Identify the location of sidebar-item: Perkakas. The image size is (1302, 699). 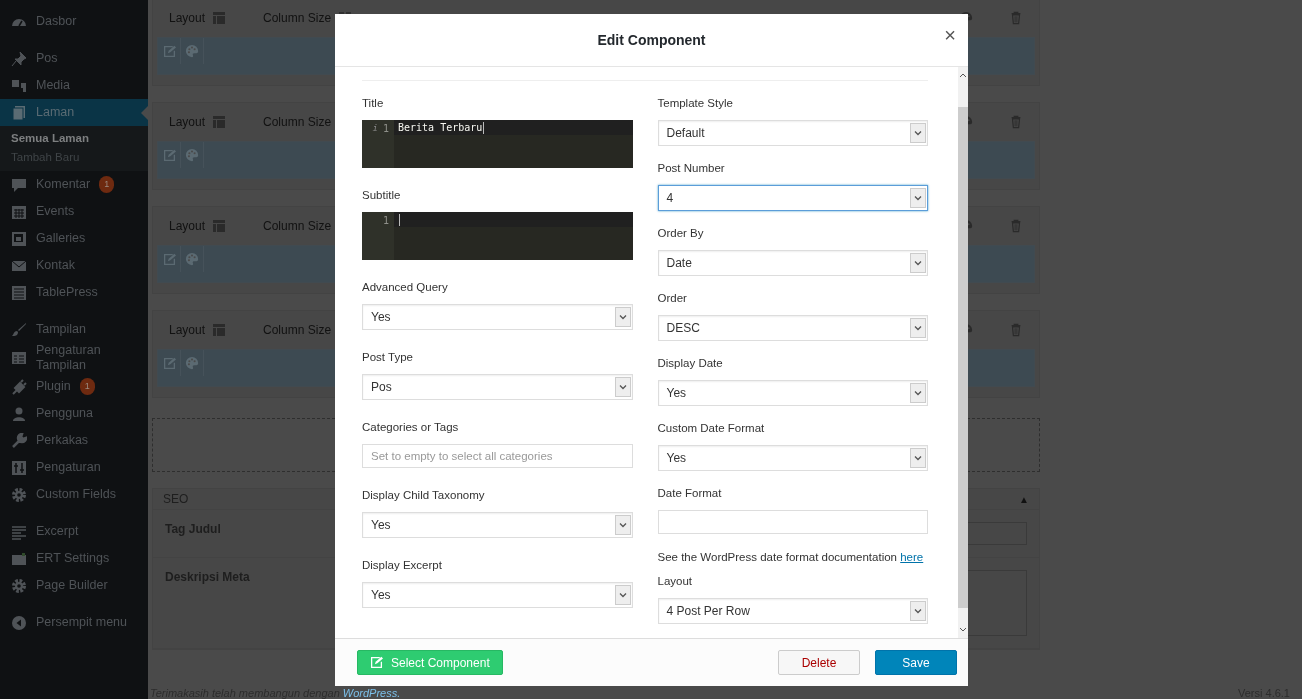
(74, 440).